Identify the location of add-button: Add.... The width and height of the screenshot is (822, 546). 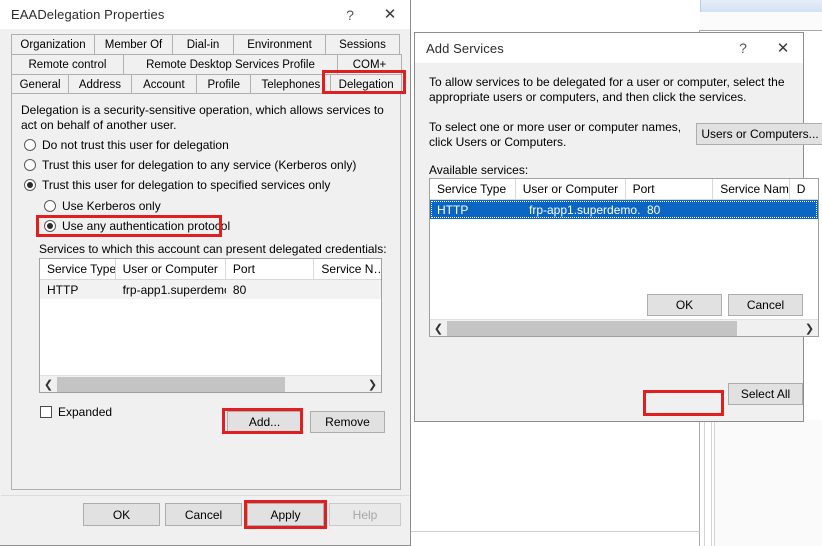
(264, 422).